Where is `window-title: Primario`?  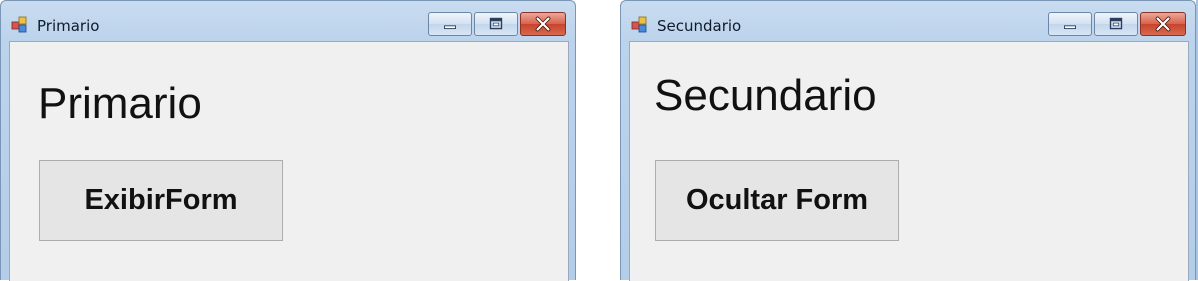
window-title: Primario is located at coordinates (68, 26).